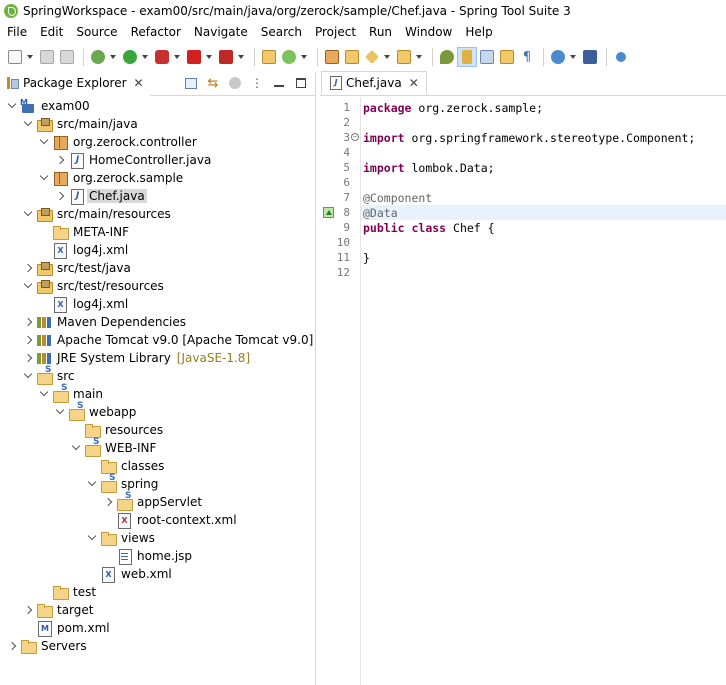 Image resolution: width=726 pixels, height=685 pixels. Describe the element at coordinates (355, 137) in the screenshot. I see `fold-collapse-icon: −` at that location.